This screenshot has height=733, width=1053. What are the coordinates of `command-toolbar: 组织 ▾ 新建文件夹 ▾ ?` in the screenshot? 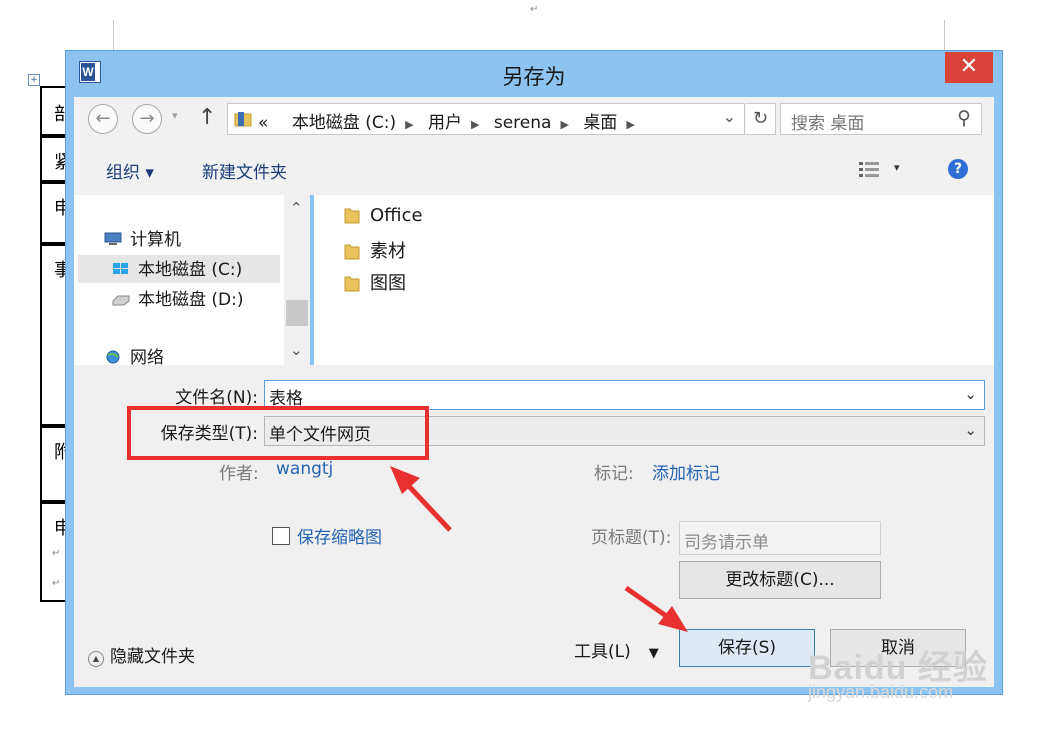 It's located at (534, 170).